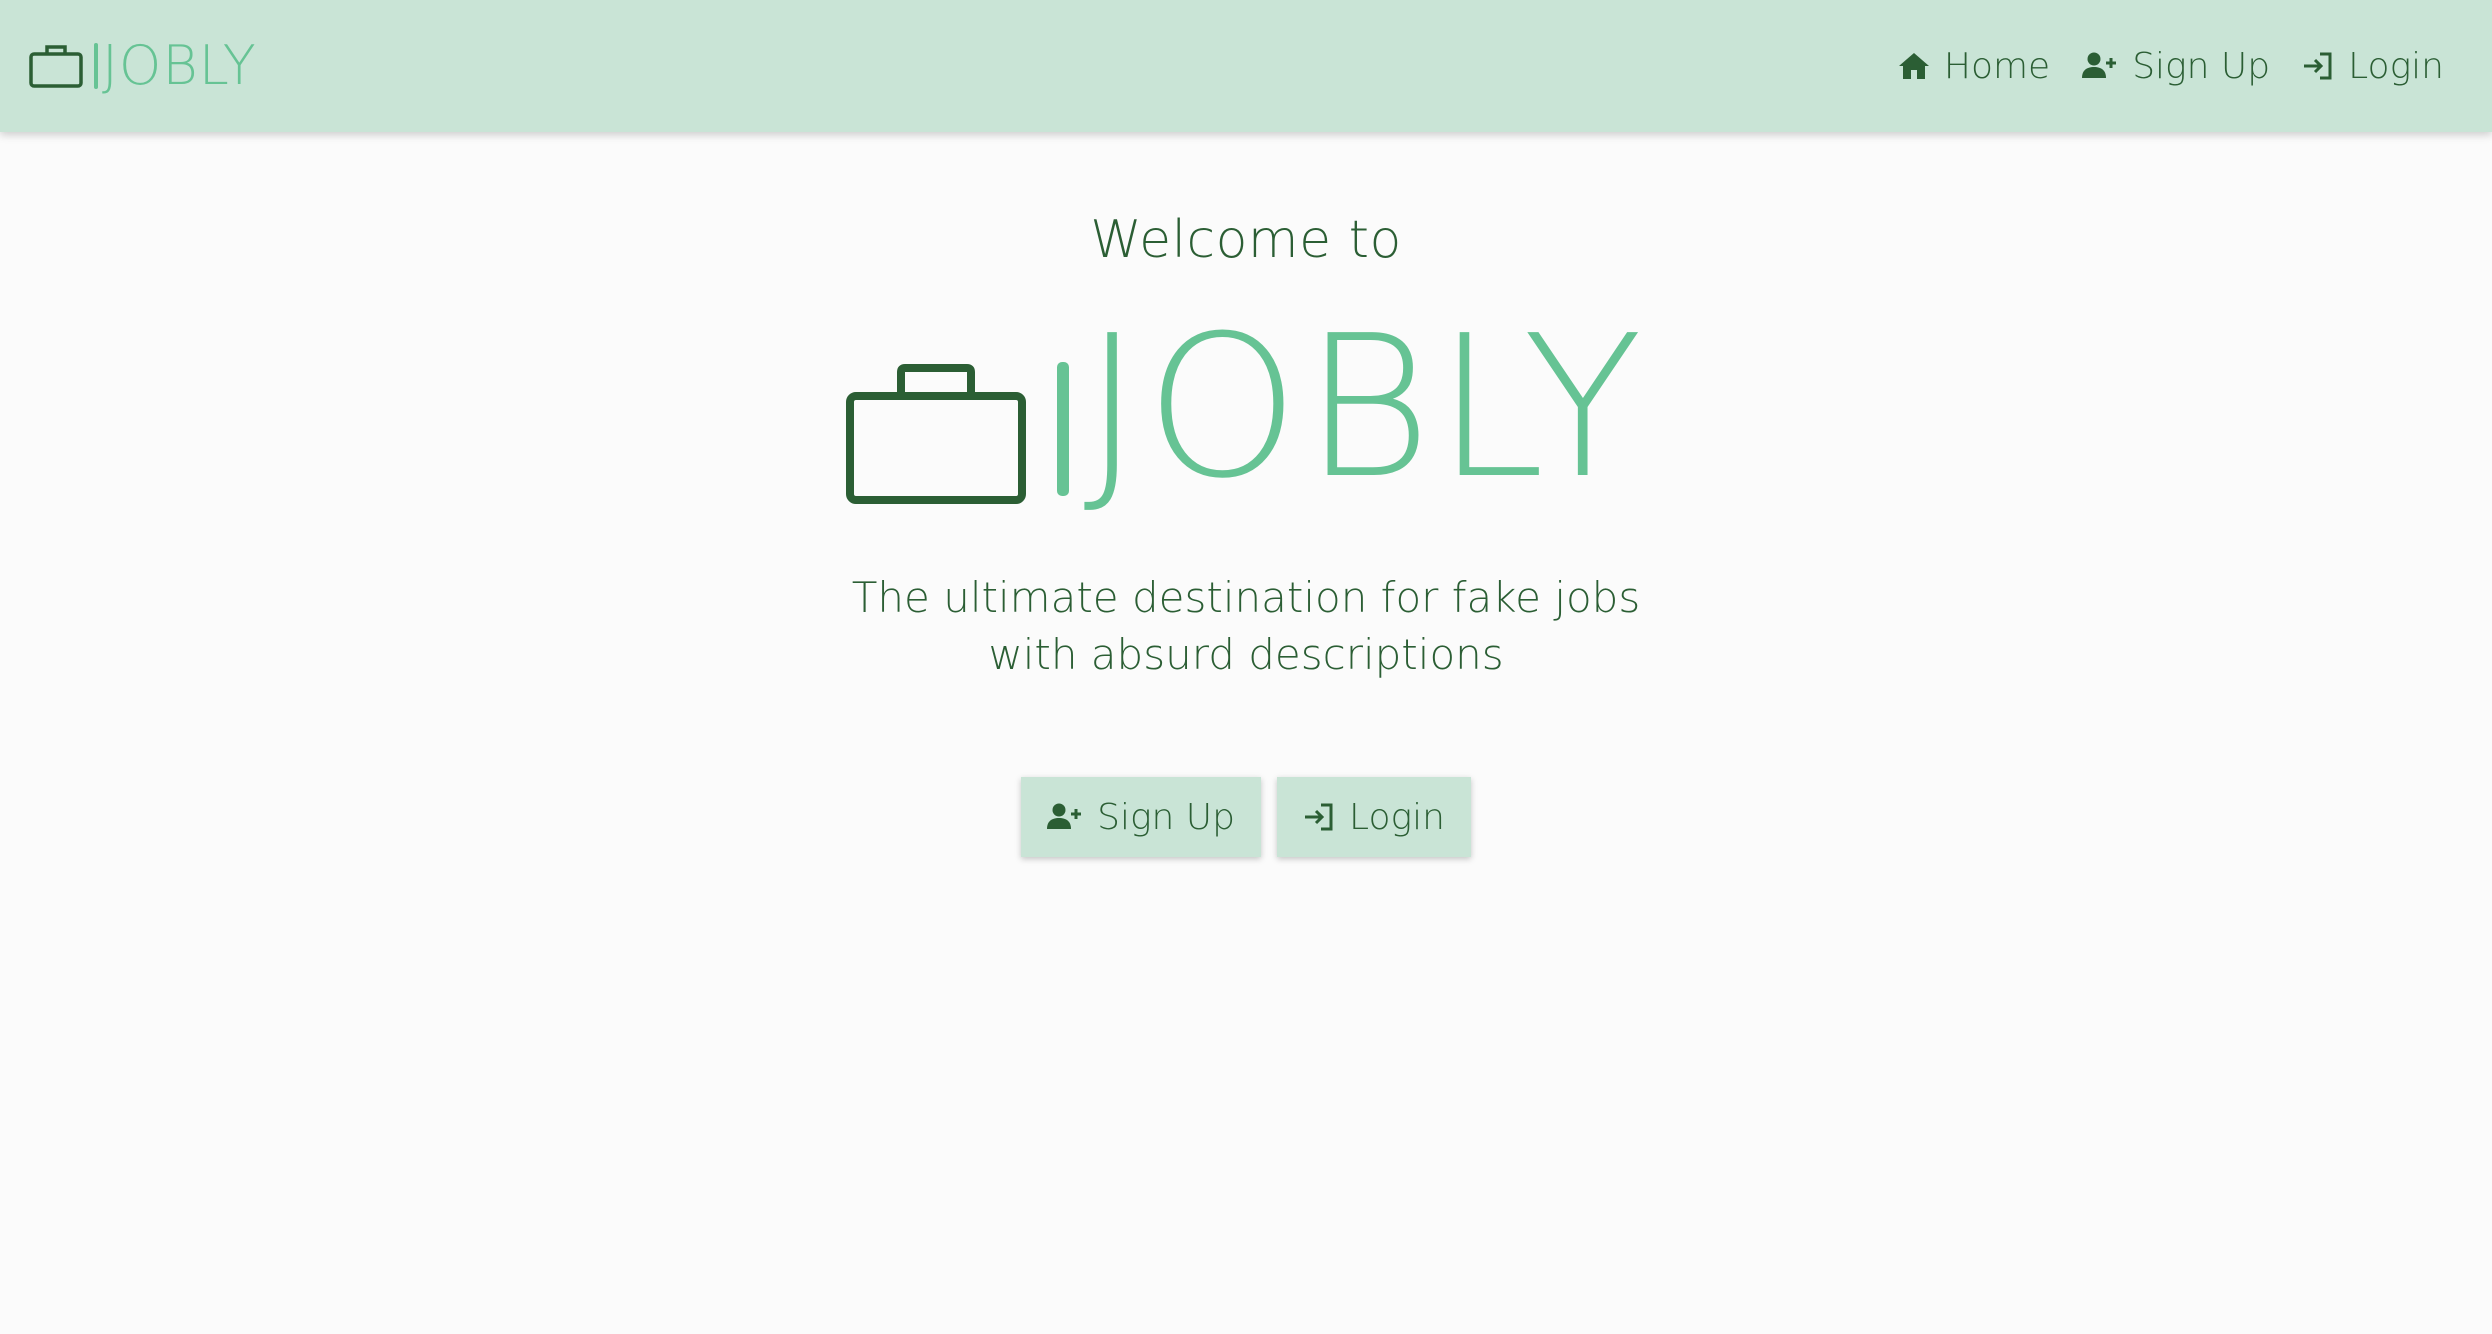  I want to click on login-button-label: Login, so click(1397, 817).